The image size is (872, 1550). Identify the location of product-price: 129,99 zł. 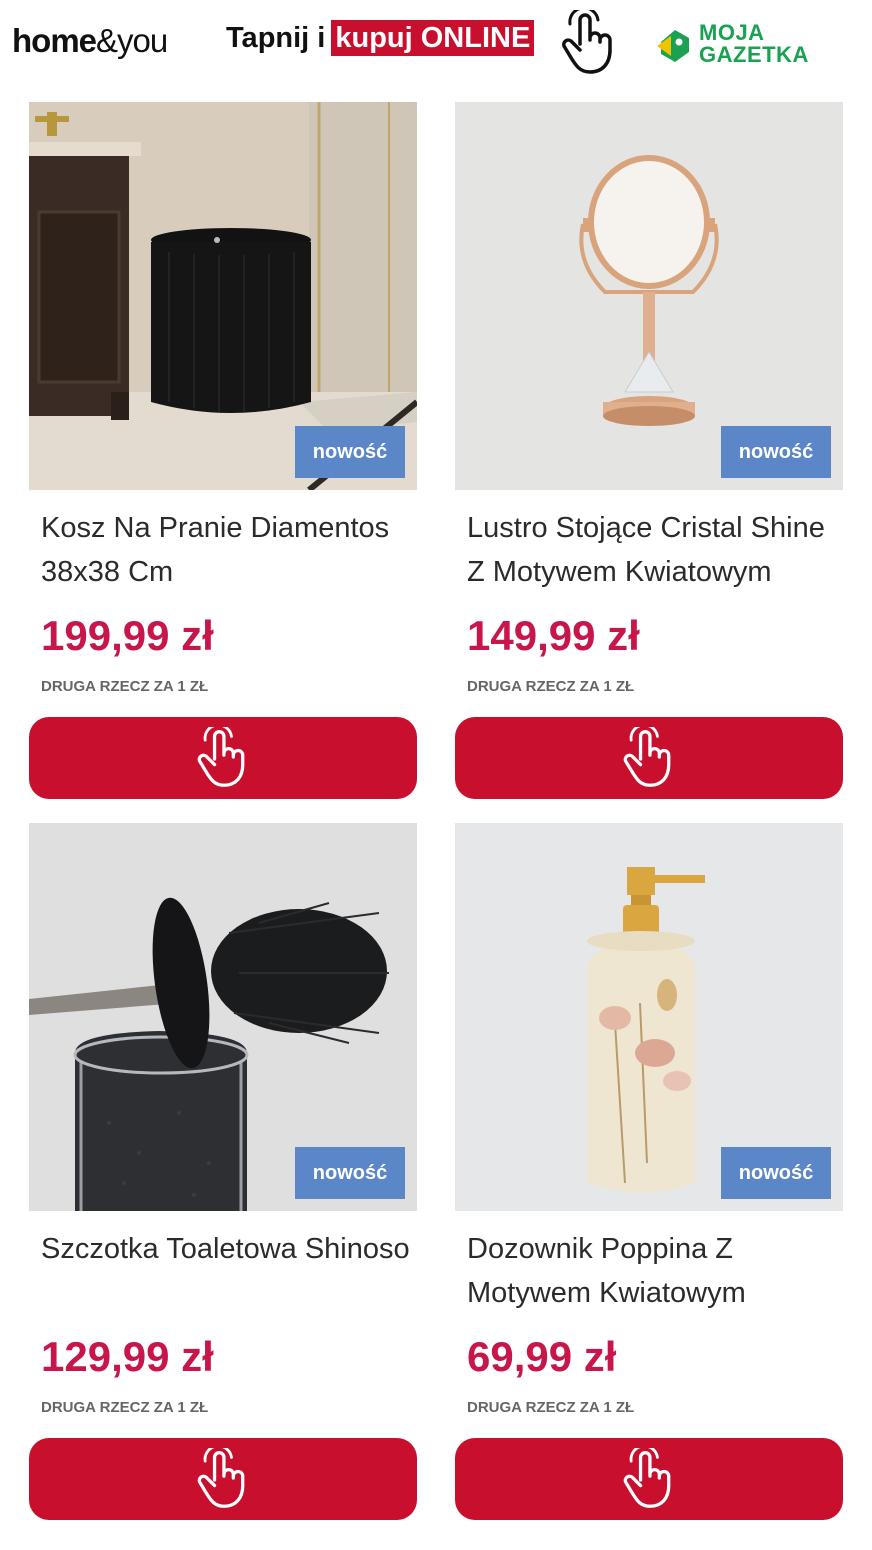
(127, 1356).